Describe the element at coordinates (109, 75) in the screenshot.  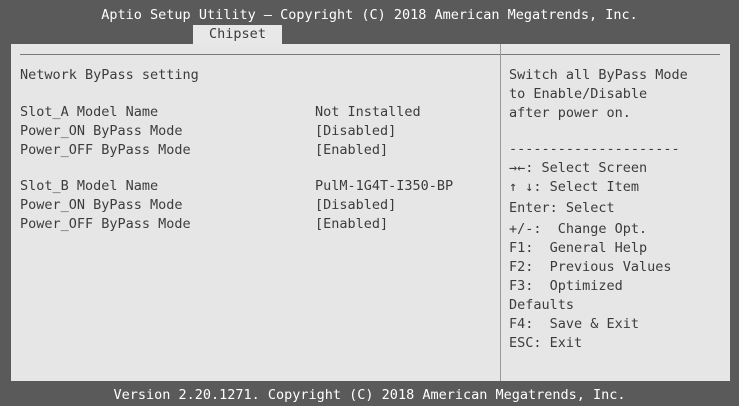
I see `section-title: Network ByPass setting` at that location.